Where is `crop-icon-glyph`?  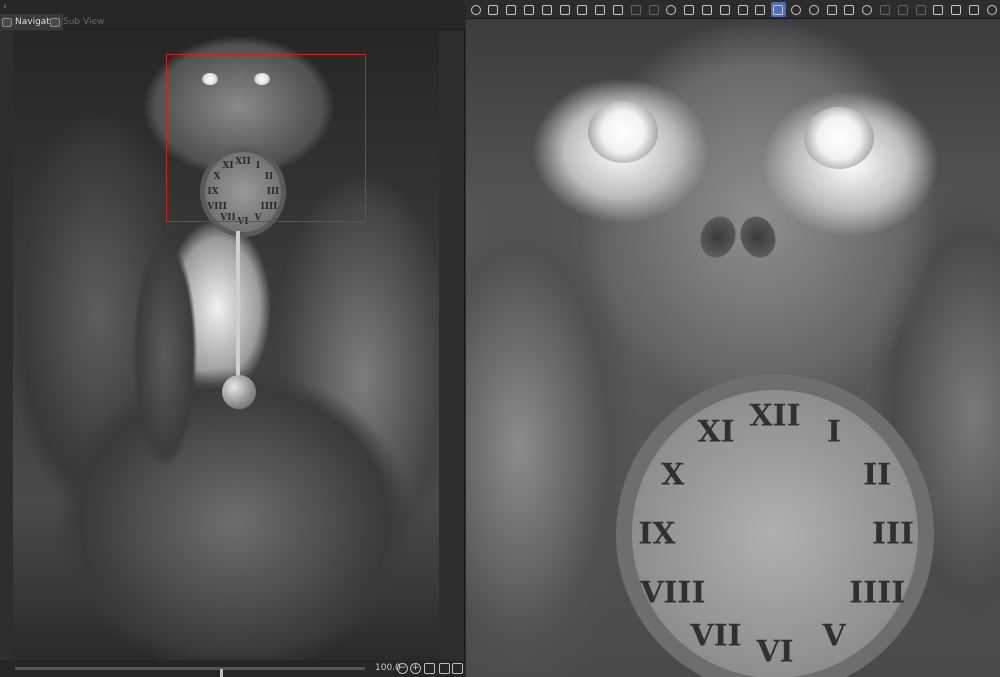
crop-icon-glyph is located at coordinates (938, 9).